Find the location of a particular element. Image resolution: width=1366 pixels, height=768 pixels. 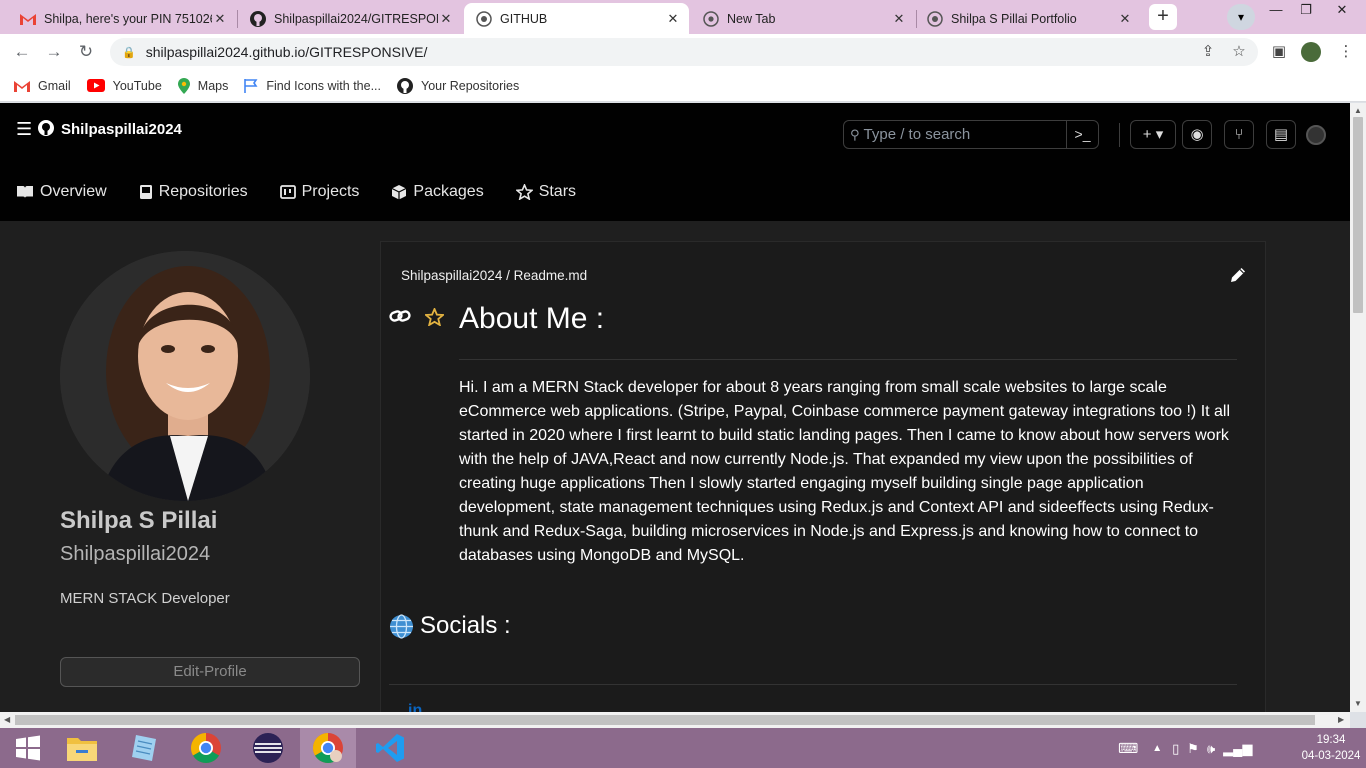

battery-icon: ▯ is located at coordinates (1175, 749).